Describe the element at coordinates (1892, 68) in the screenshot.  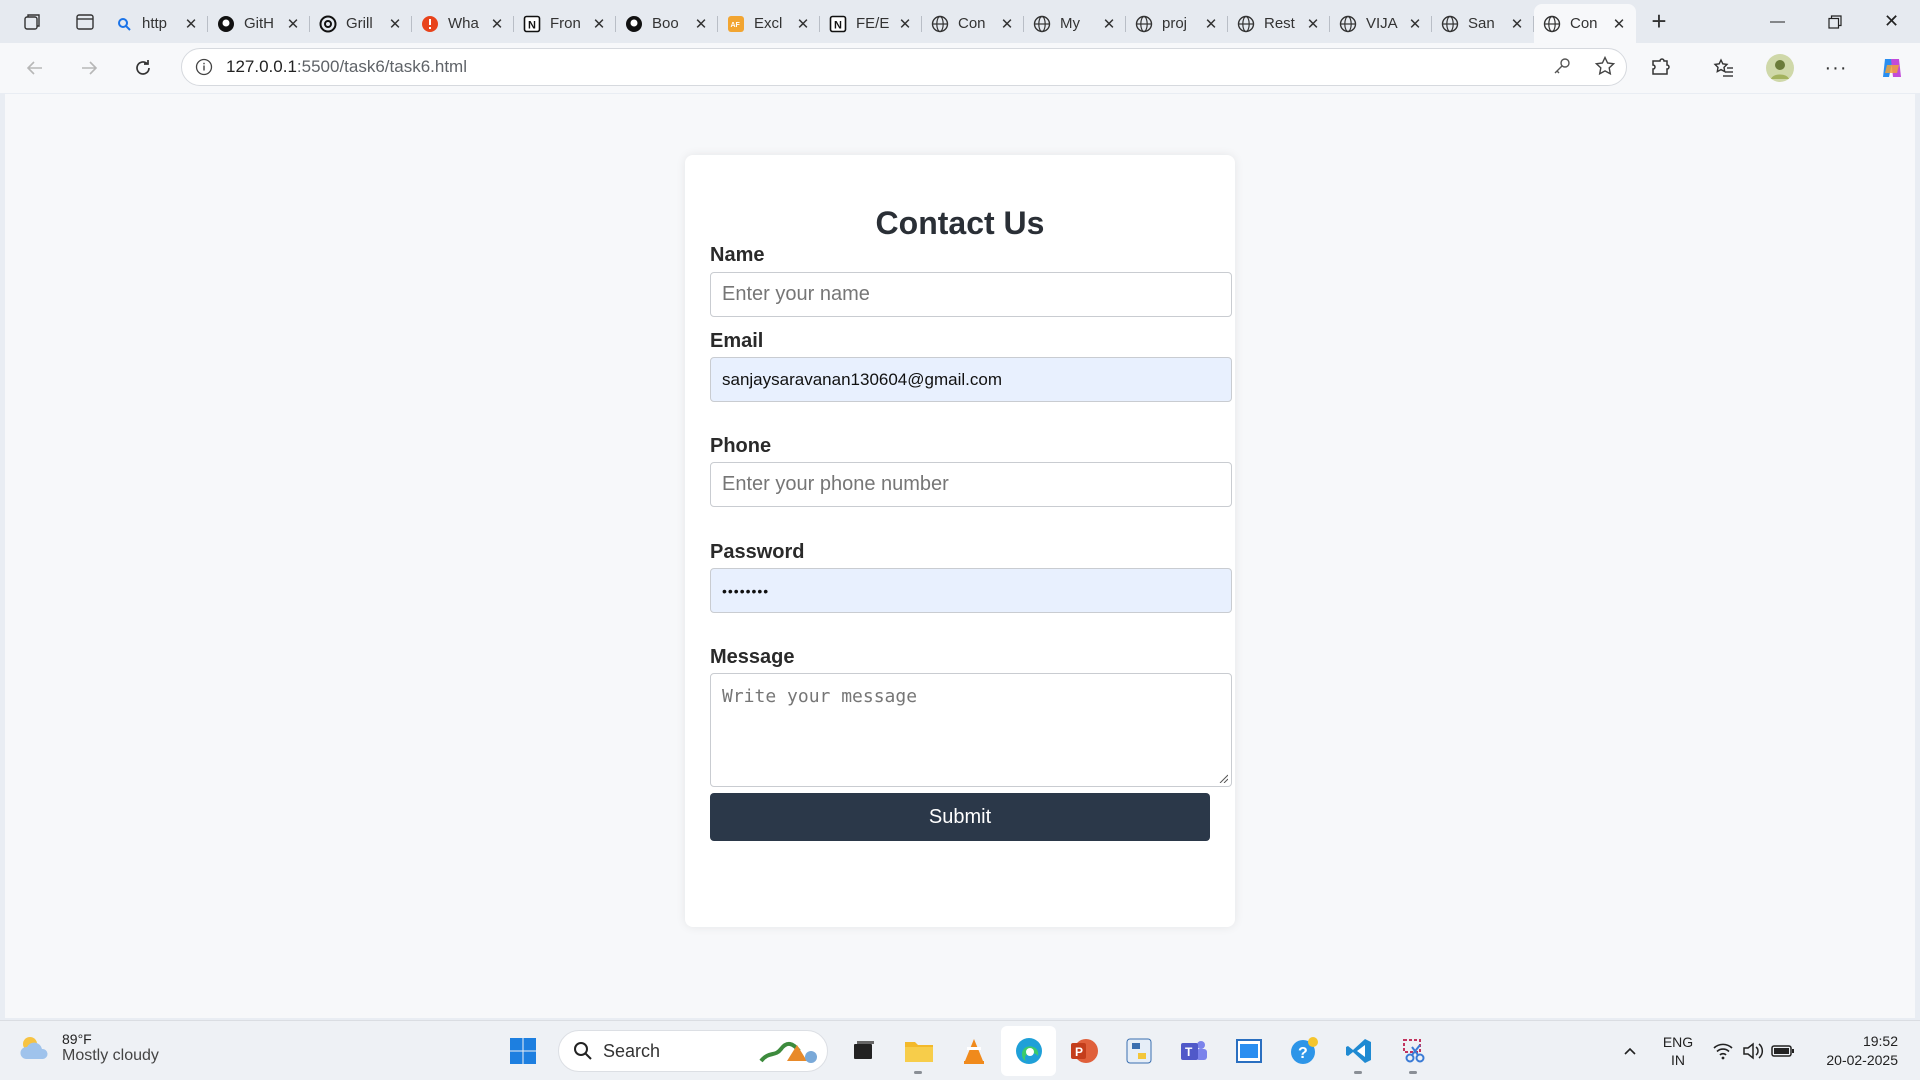
I see `copilot-icon` at that location.